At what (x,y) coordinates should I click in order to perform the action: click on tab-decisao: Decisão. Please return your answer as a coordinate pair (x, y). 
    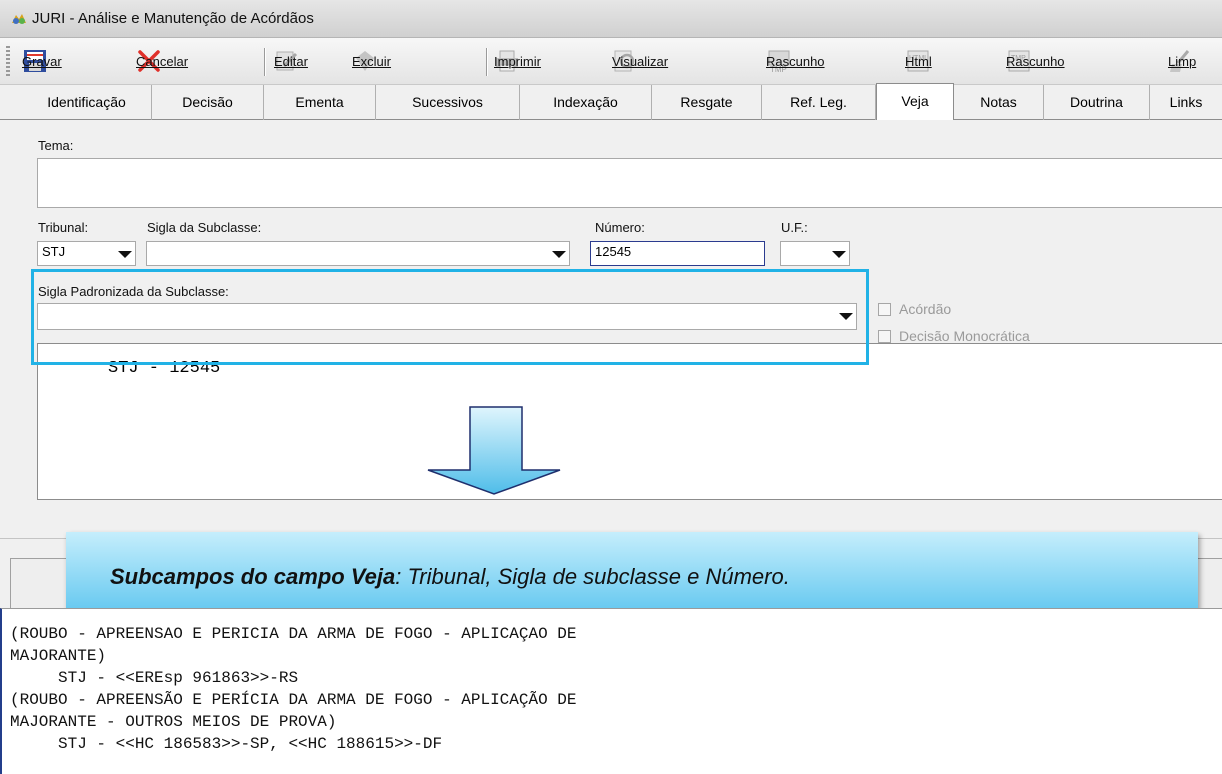
    Looking at the image, I should click on (208, 102).